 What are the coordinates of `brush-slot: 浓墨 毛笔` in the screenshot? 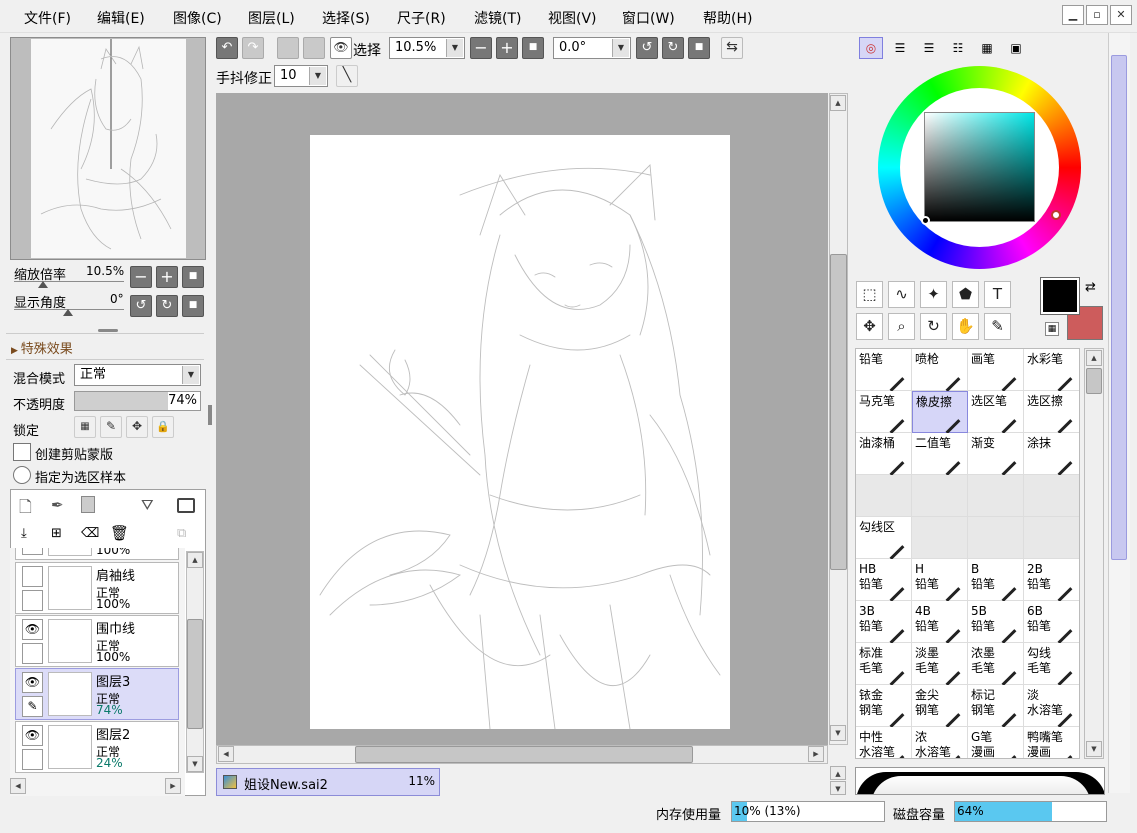 It's located at (996, 664).